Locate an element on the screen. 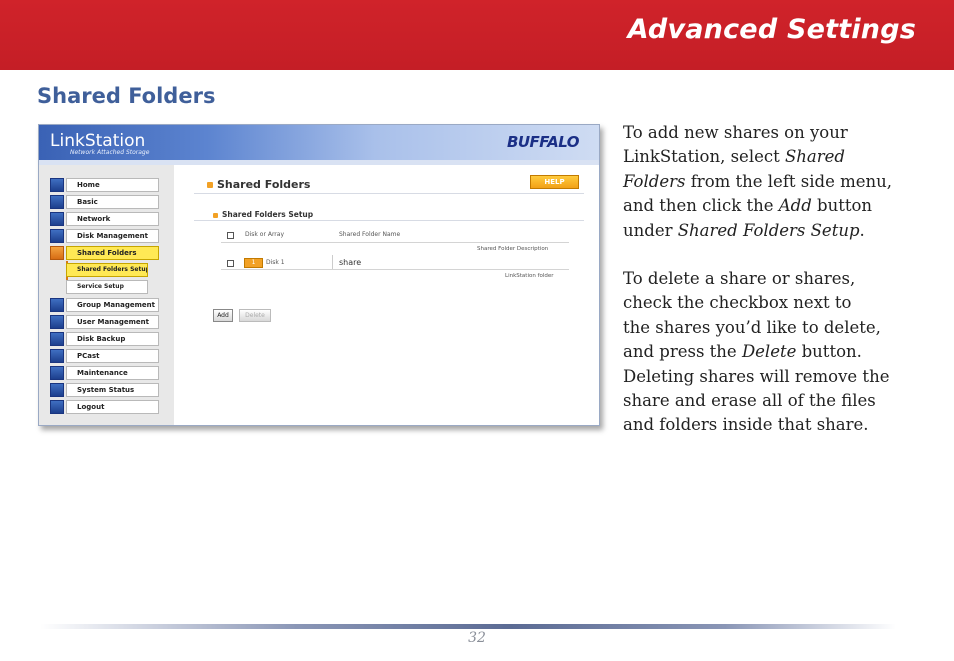 The width and height of the screenshot is (954, 661). sidebar-item-label: Disk Backup is located at coordinates (112, 339).